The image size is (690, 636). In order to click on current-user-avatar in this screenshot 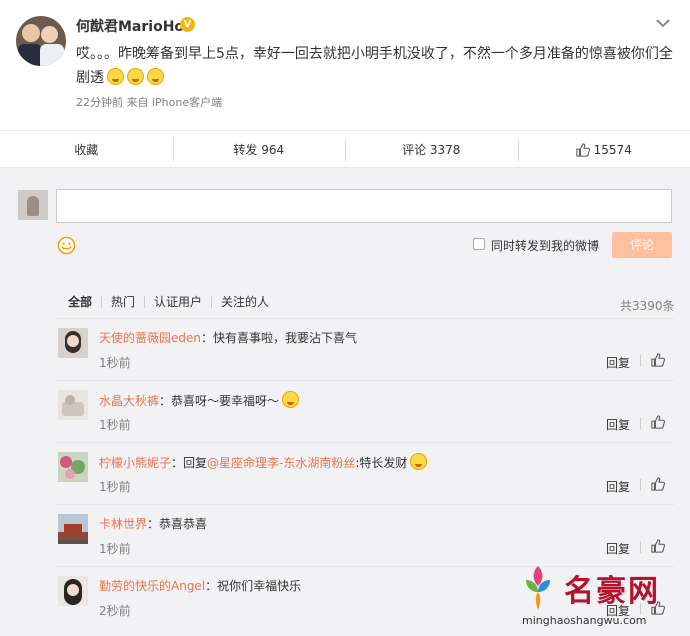, I will do `click(33, 205)`.